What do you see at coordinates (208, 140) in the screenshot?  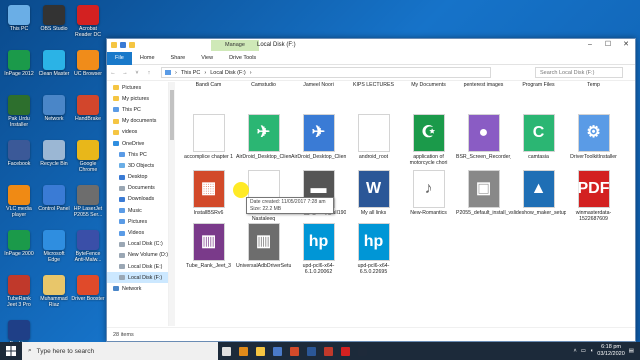 I see `file-item: accomplice chapter 1` at bounding box center [208, 140].